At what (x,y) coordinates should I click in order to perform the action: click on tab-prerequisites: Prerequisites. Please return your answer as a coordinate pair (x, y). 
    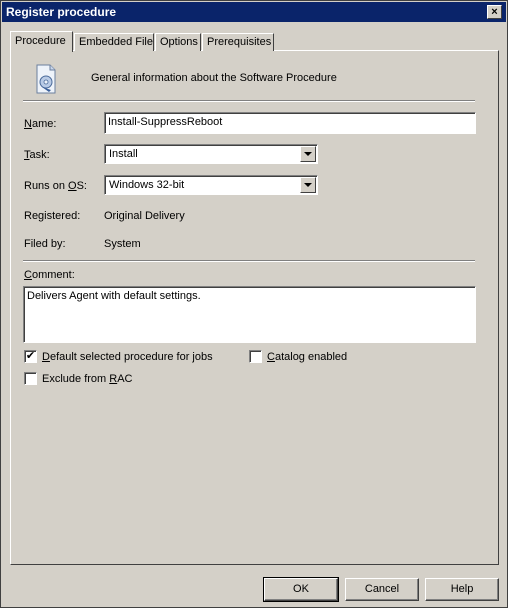
    Looking at the image, I should click on (238, 42).